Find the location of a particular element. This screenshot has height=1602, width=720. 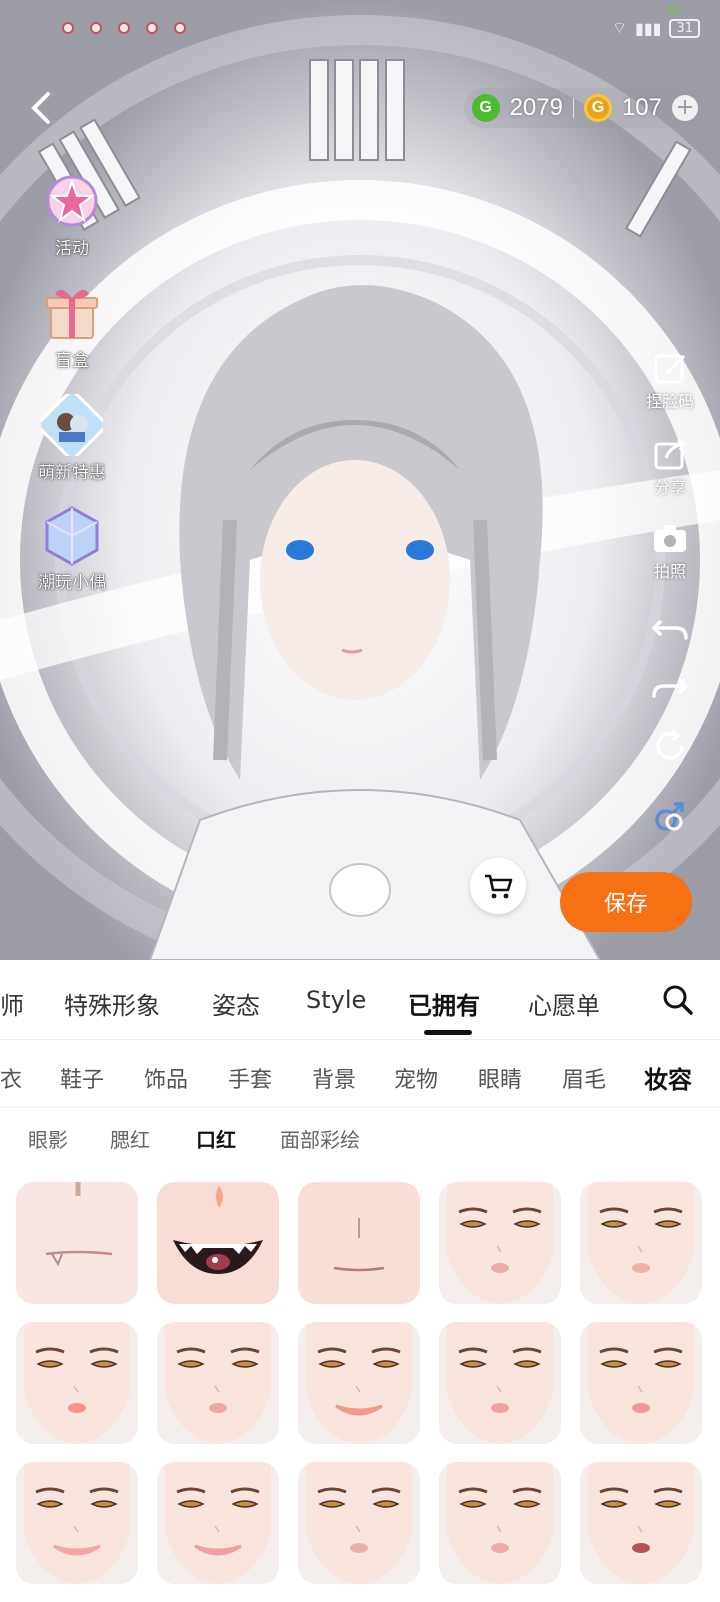

gender-switch-icon is located at coordinates (669, 816).